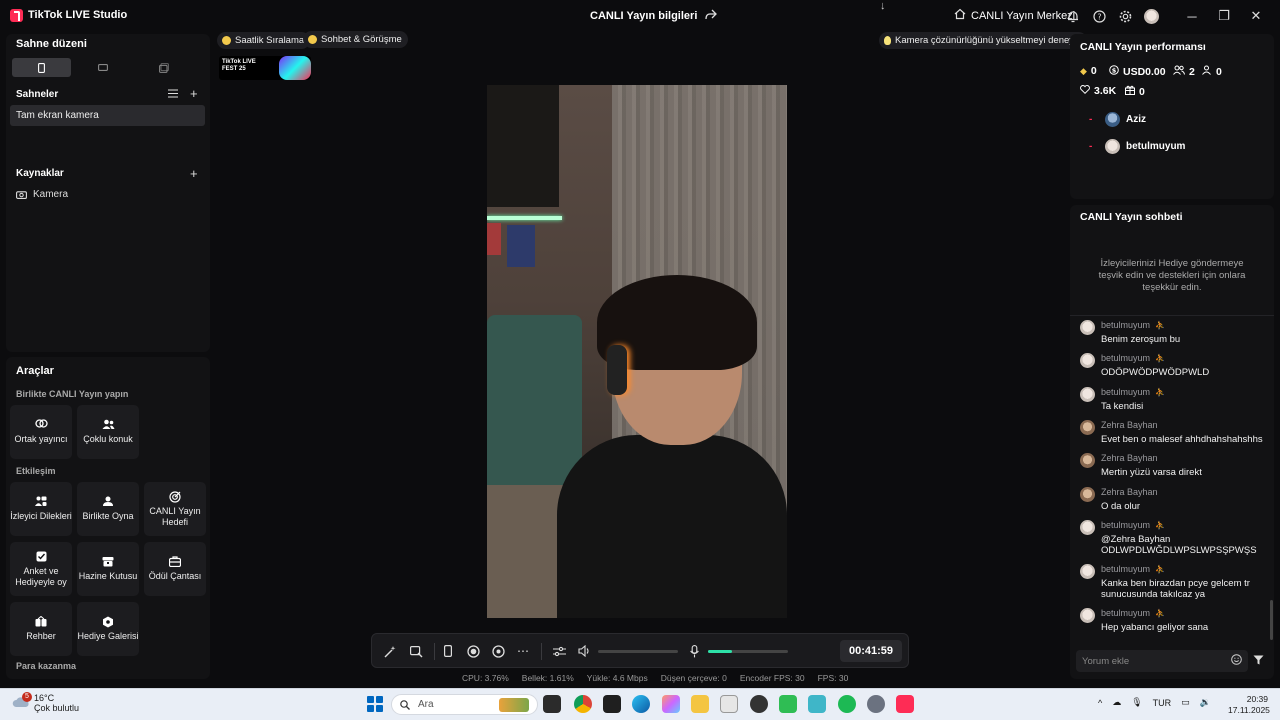 This screenshot has width=1280, height=720. Describe the element at coordinates (1175, 465) in the screenshot. I see `chat-message: Zehra Bayhan Mertin yüzü varsa direkt` at that location.